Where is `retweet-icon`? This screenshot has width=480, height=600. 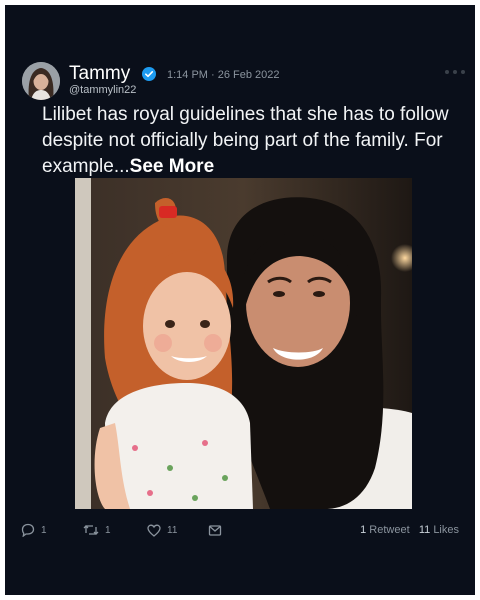
retweet-icon is located at coordinates (91, 530).